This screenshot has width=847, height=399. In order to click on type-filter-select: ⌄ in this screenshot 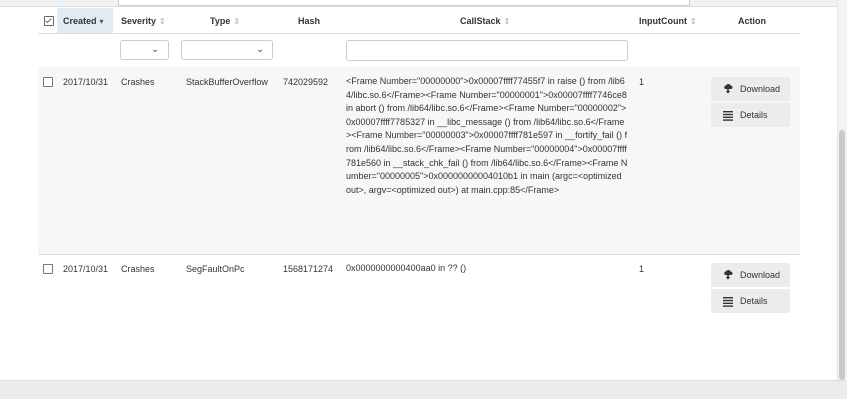, I will do `click(227, 50)`.